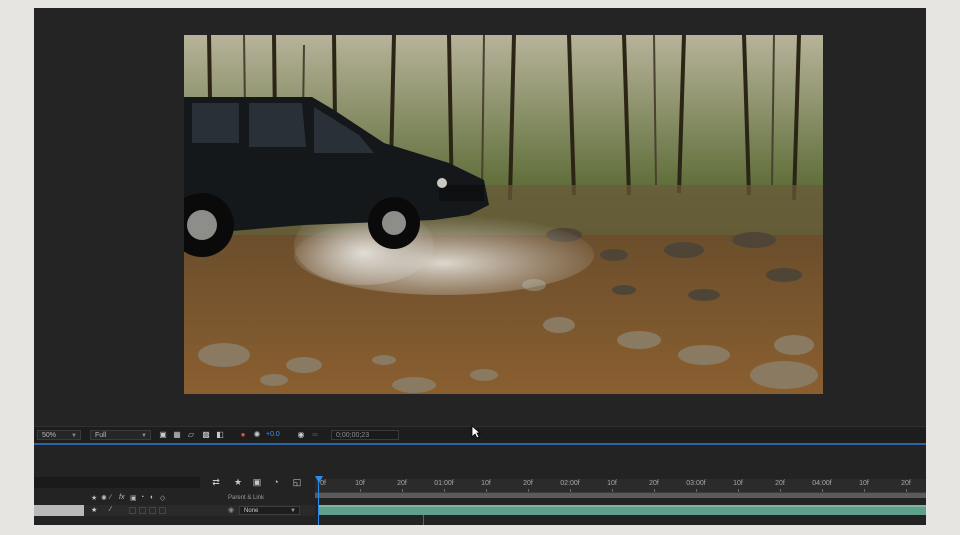 Image resolution: width=960 pixels, height=535 pixels. I want to click on color-icon: ●, so click(243, 435).